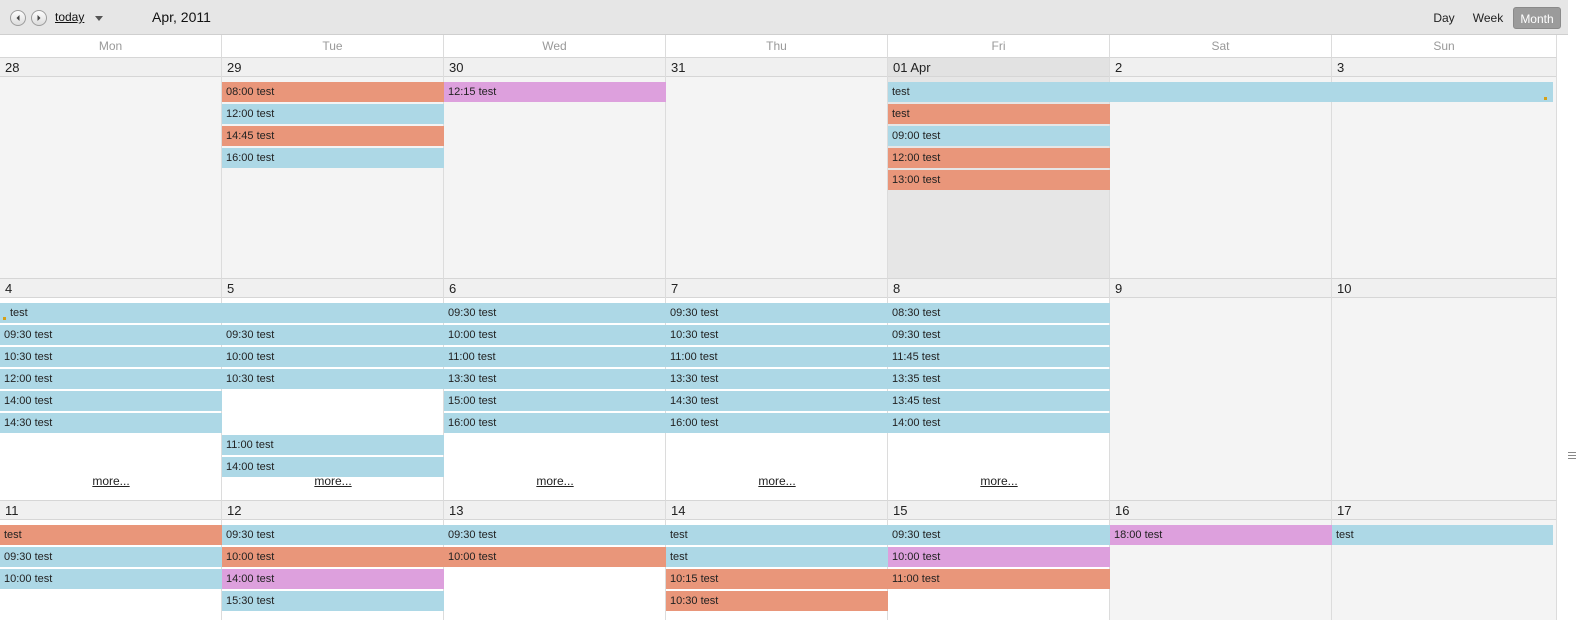 This screenshot has height=620, width=1579. I want to click on day-number: 15, so click(900, 510).